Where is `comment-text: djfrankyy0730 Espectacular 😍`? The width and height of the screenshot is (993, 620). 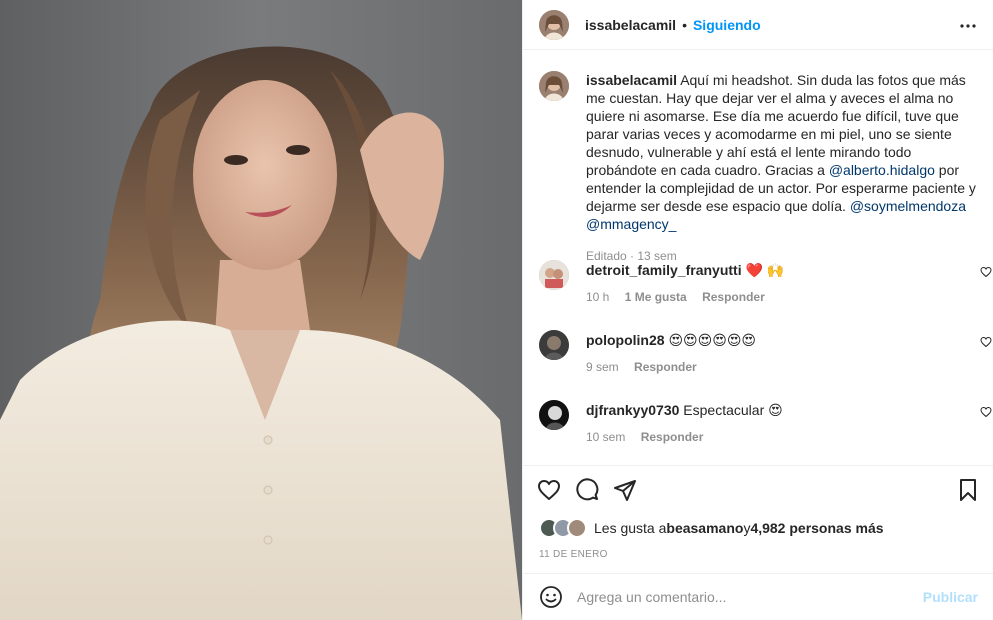
comment-text: djfrankyy0730 Espectacular 😍 is located at coordinates (684, 410).